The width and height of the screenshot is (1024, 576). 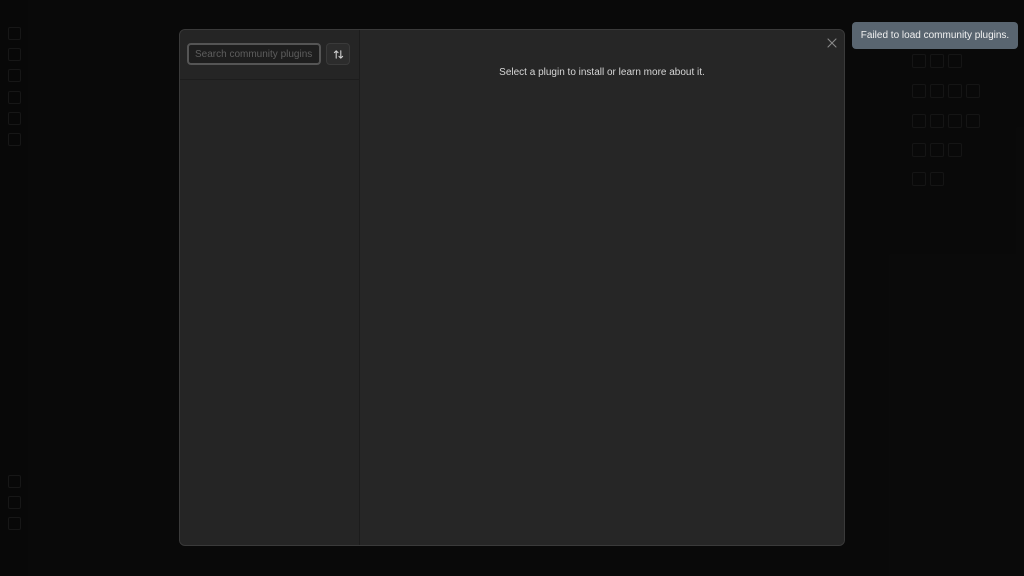 I want to click on search-input, so click(x=254, y=54).